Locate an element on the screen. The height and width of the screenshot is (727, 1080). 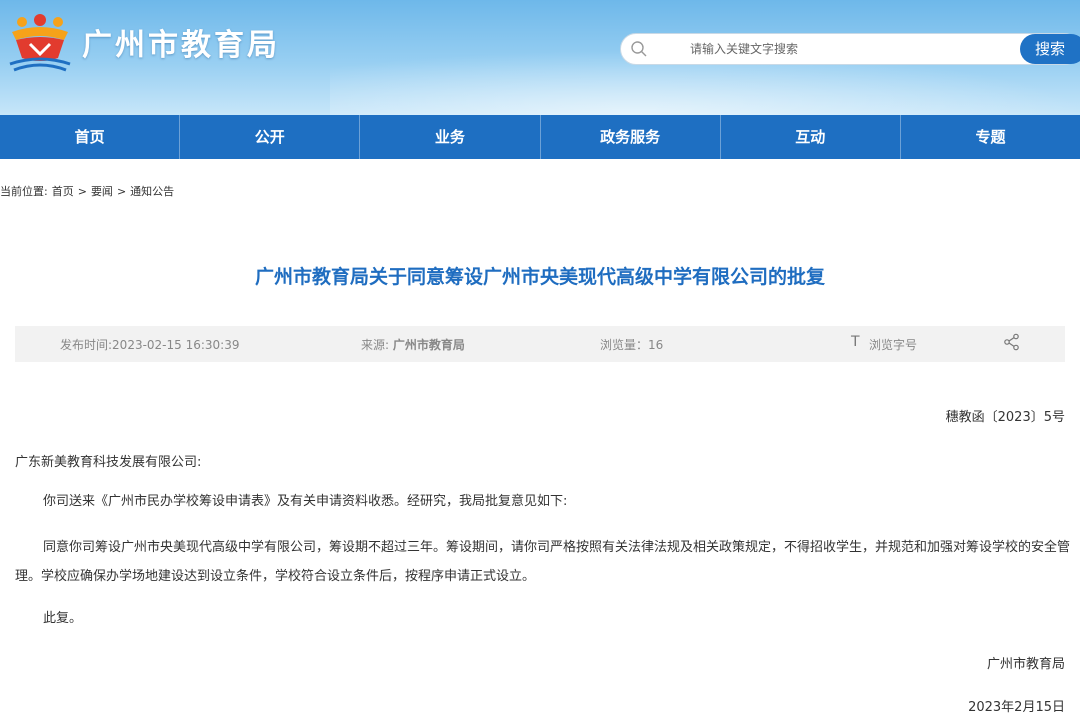
search-input is located at coordinates (830, 49).